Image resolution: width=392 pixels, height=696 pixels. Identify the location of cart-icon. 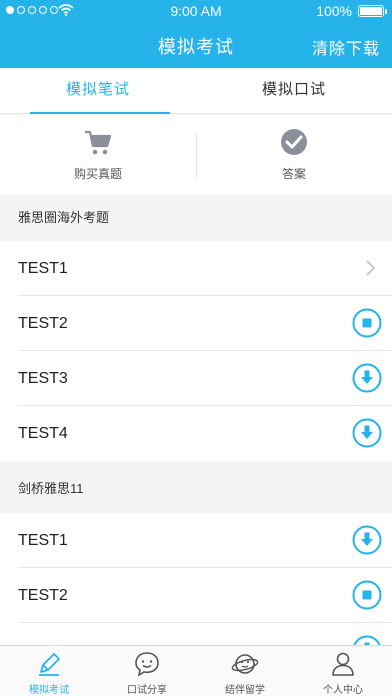
(98, 142).